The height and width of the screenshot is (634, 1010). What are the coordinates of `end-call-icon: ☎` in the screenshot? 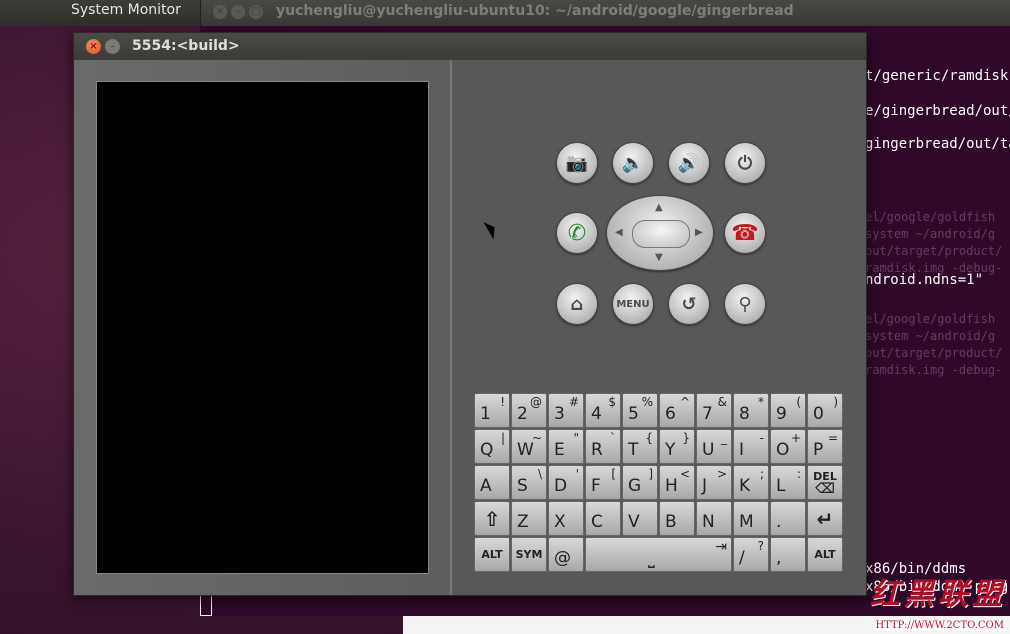 It's located at (745, 233).